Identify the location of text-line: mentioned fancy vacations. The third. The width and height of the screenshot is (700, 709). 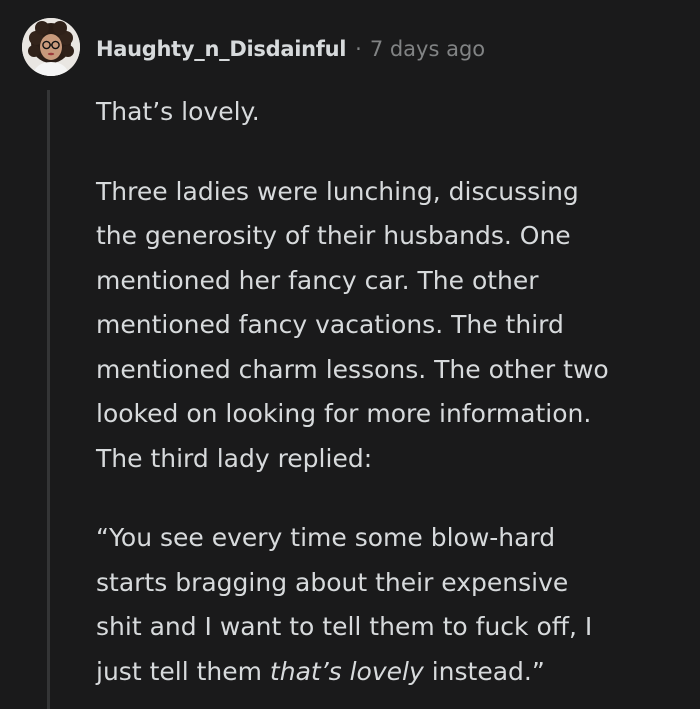
(330, 324).